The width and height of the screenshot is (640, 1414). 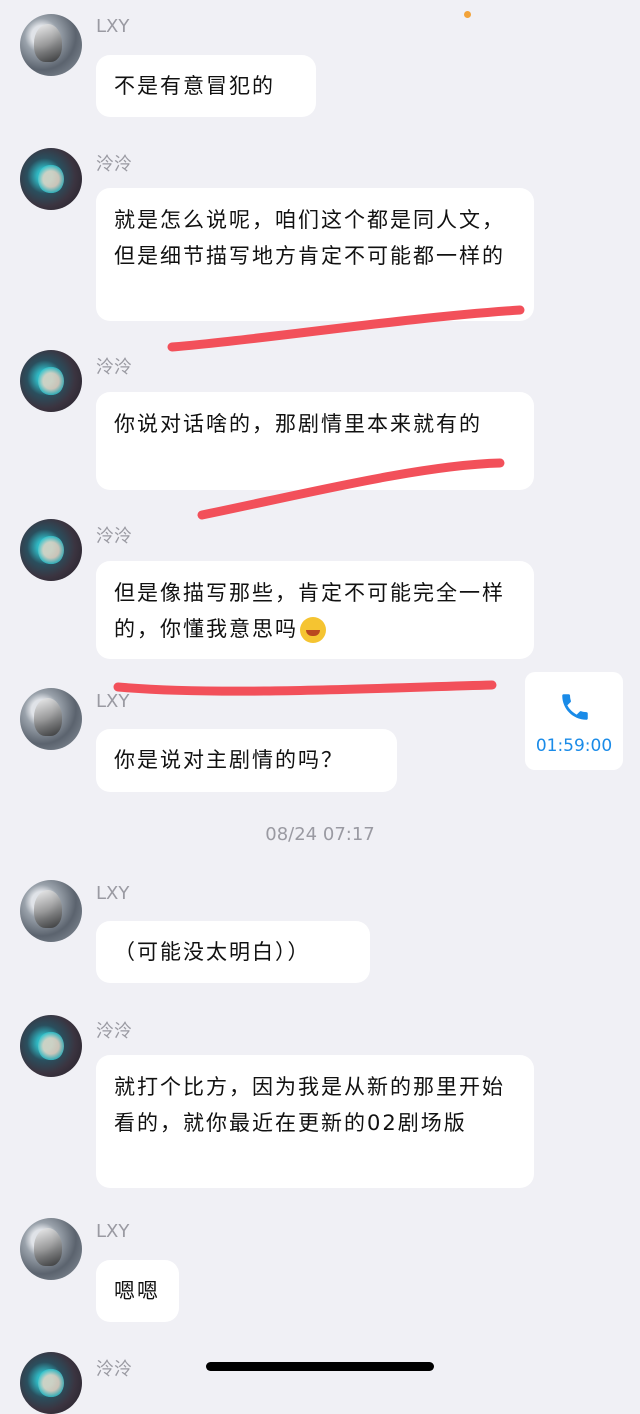 What do you see at coordinates (320, 1366) in the screenshot?
I see `home-indicator` at bounding box center [320, 1366].